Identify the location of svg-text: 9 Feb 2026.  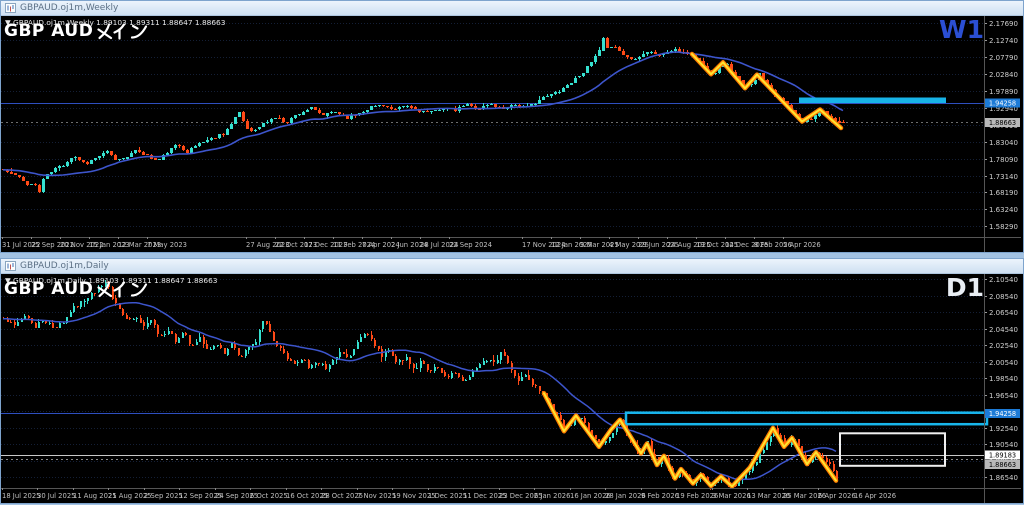
(660, 496).